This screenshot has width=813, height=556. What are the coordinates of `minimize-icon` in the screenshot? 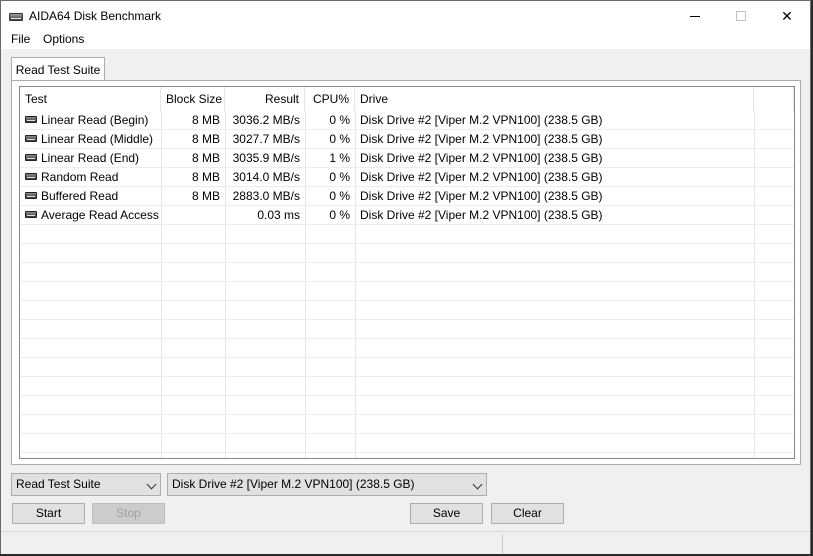 It's located at (695, 16).